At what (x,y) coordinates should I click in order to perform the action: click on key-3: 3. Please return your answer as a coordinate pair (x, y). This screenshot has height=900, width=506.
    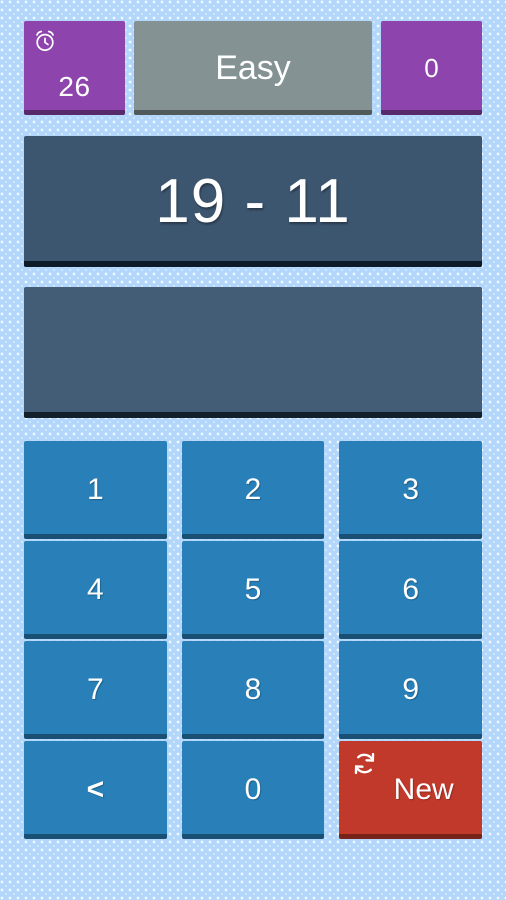
    Looking at the image, I should click on (410, 490).